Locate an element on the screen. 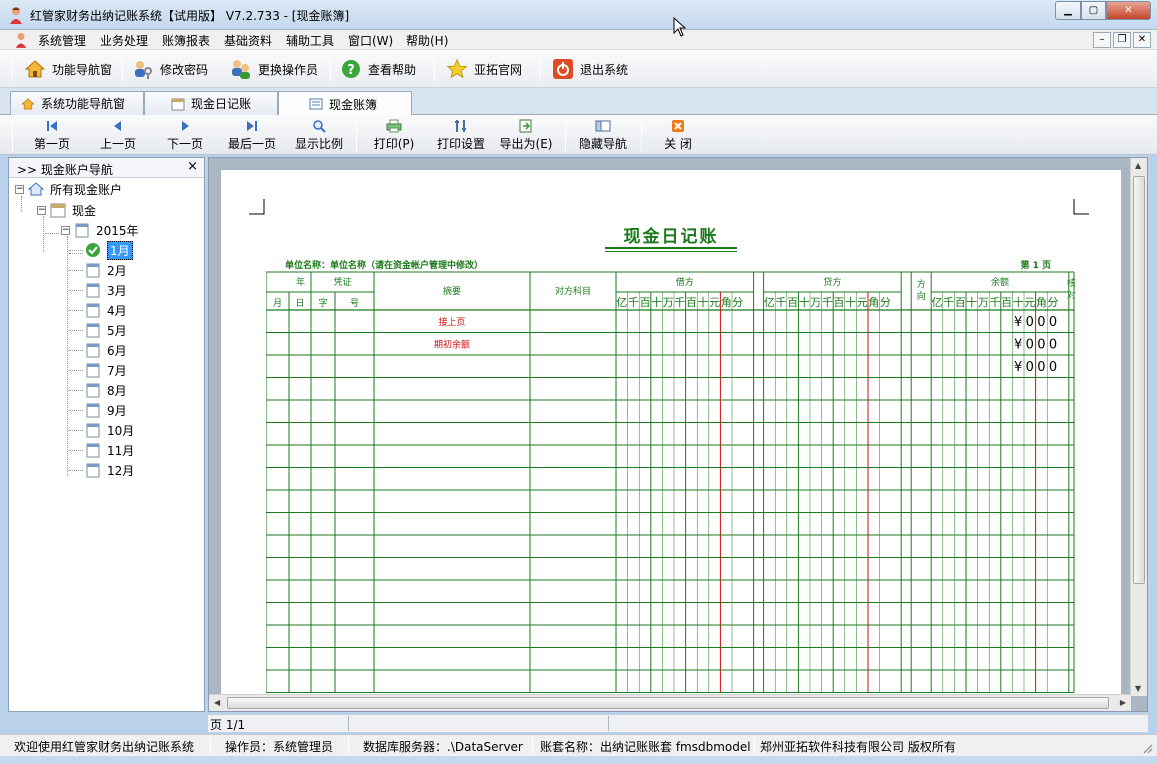 Image resolution: width=1157 pixels, height=764 pixels. export-button: 导出为(E) is located at coordinates (526, 135).